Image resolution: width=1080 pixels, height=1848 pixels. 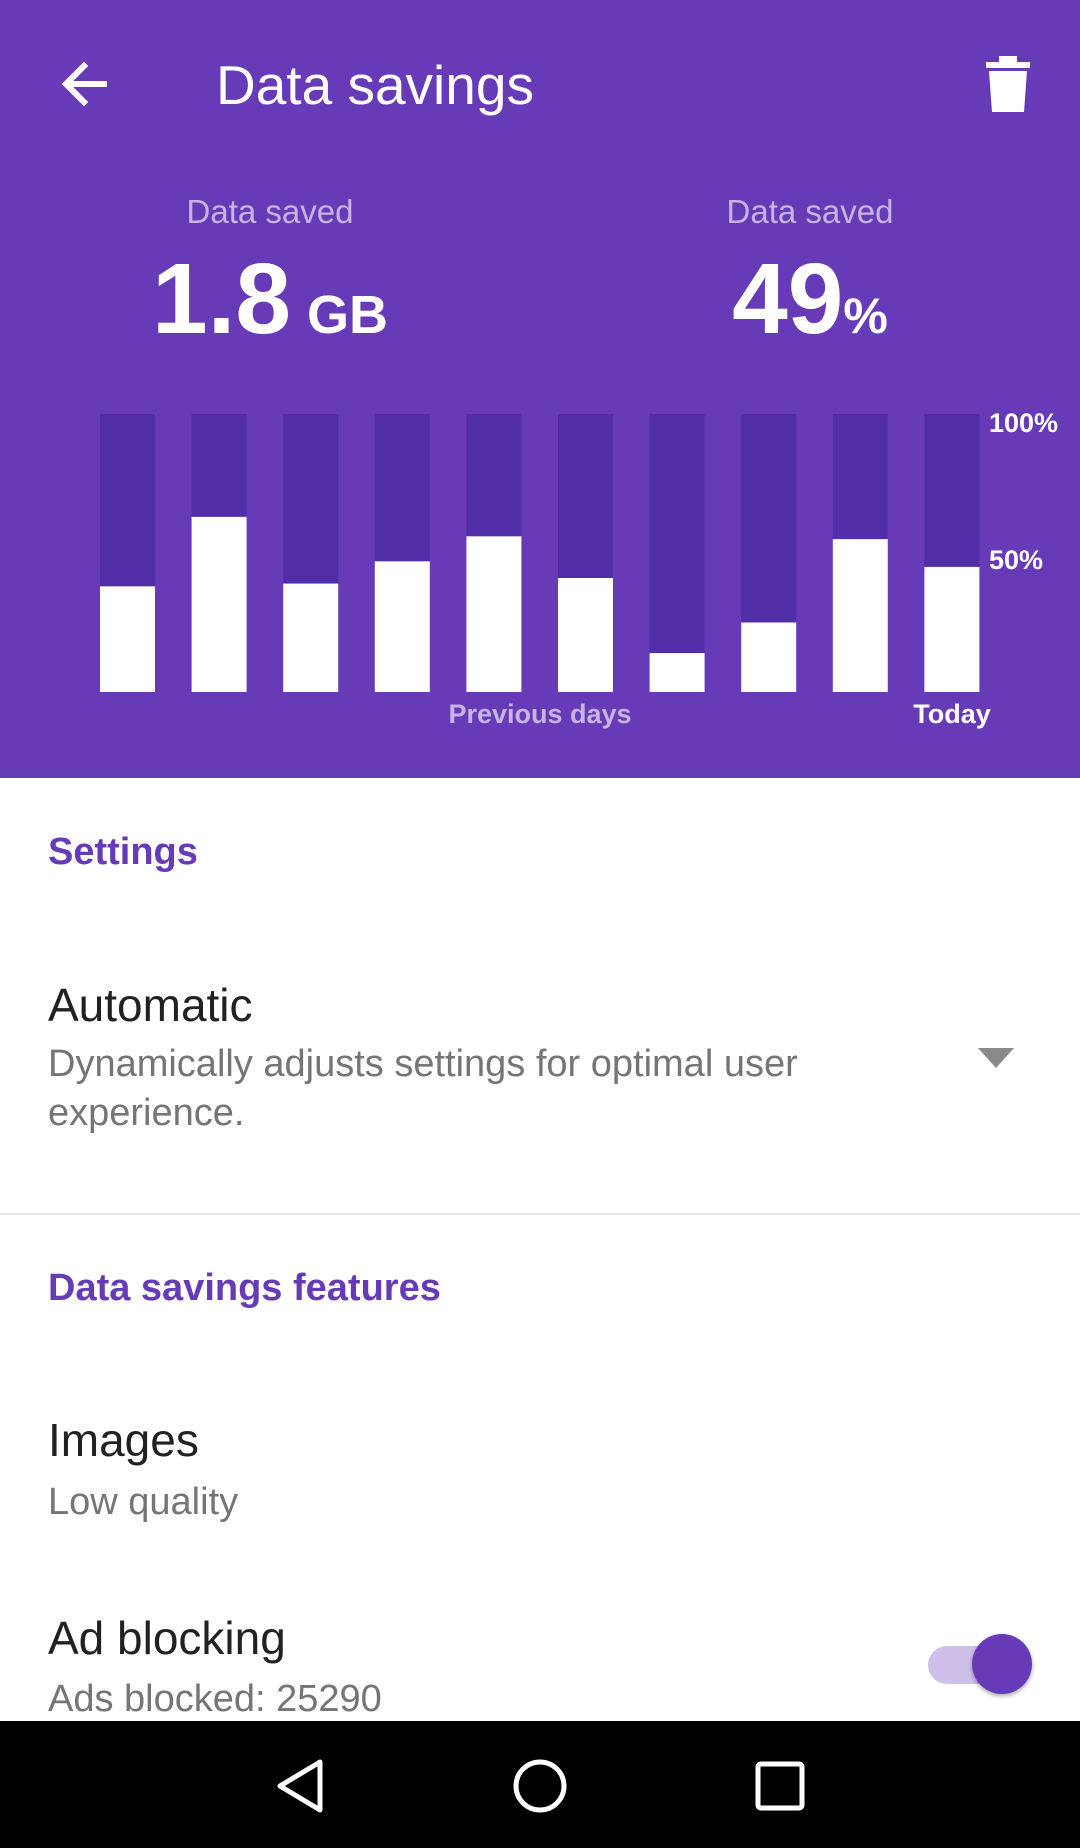 I want to click on data-saved-amount-number: 1.8, so click(x=221, y=299).